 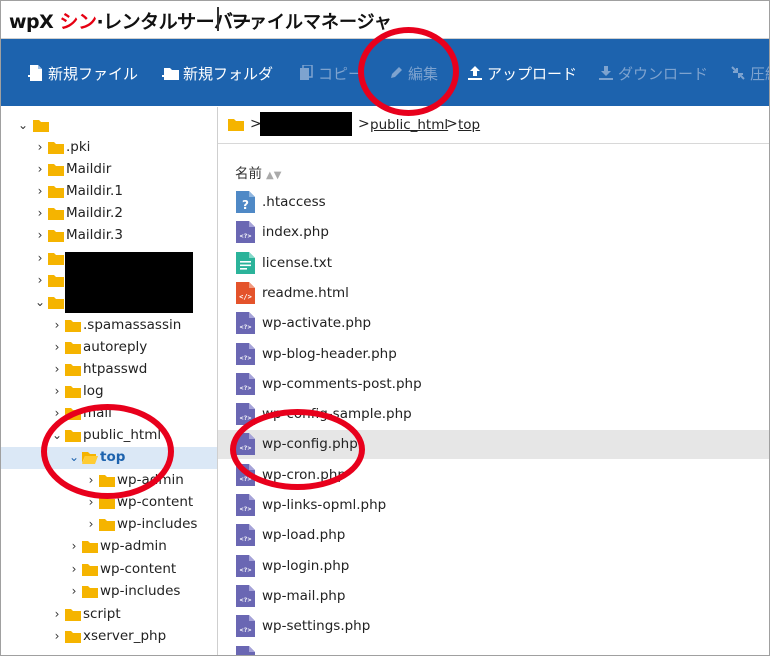 What do you see at coordinates (493, 596) in the screenshot?
I see `file-row: <?> wp-mail.php` at bounding box center [493, 596].